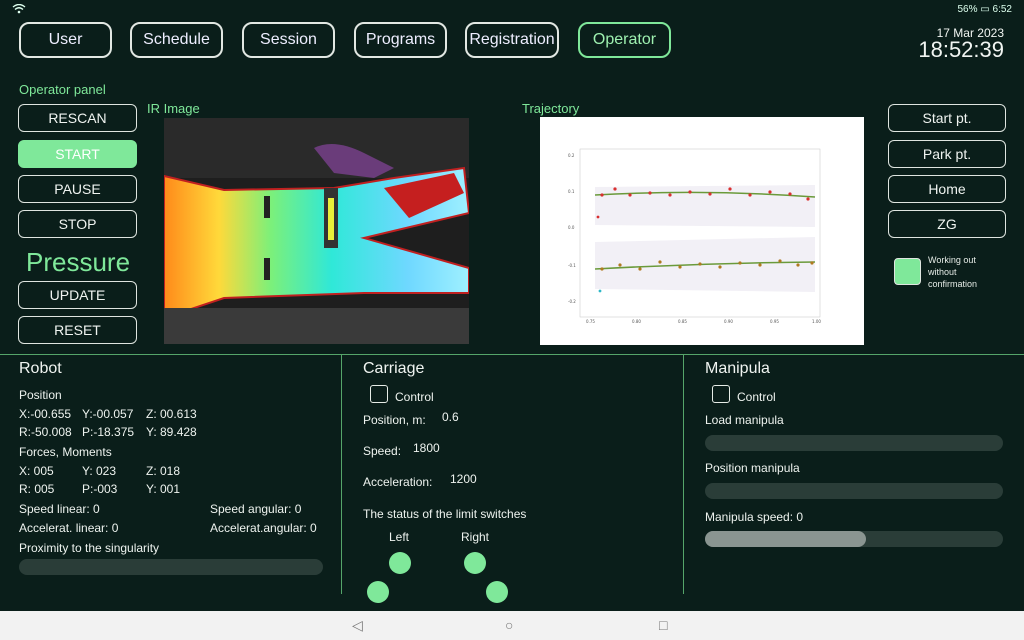  Describe the element at coordinates (316, 231) in the screenshot. I see `ir-image` at that location.